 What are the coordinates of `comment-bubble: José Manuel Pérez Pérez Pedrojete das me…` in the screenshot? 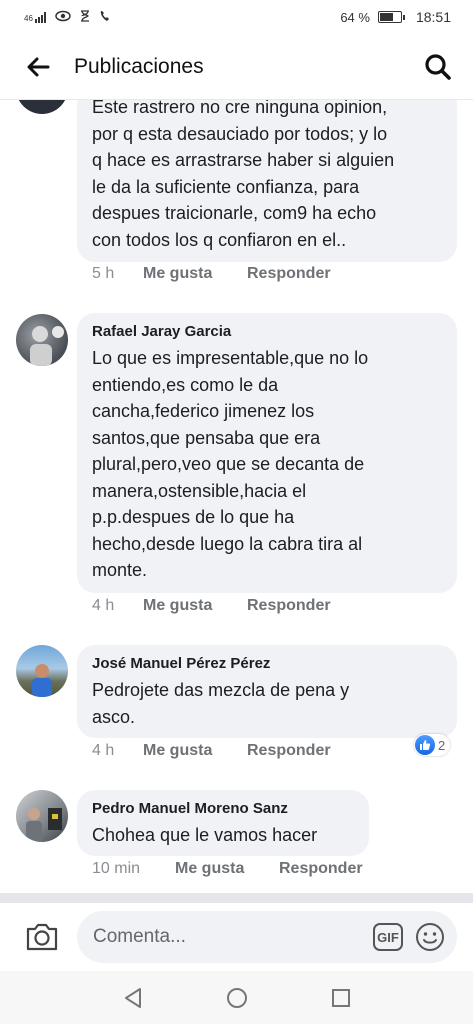 It's located at (267, 691).